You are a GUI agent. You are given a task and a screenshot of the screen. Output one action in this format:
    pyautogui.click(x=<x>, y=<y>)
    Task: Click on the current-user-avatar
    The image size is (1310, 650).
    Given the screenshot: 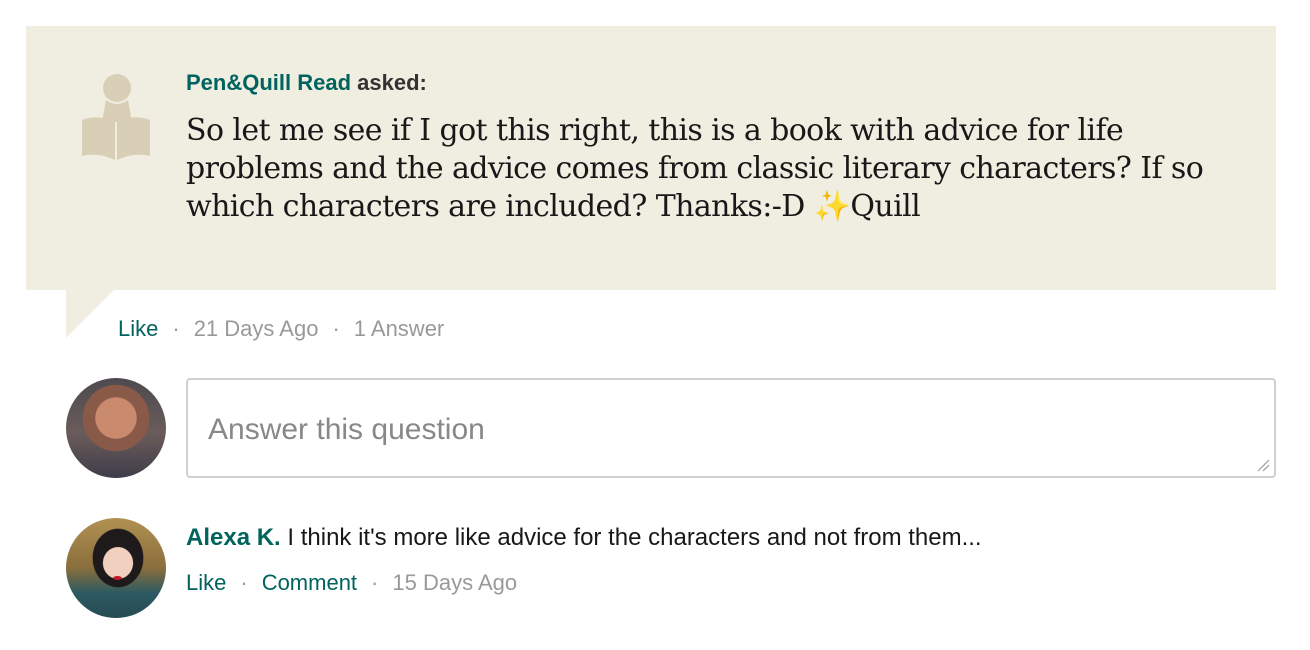 What is the action you would take?
    pyautogui.click(x=116, y=428)
    